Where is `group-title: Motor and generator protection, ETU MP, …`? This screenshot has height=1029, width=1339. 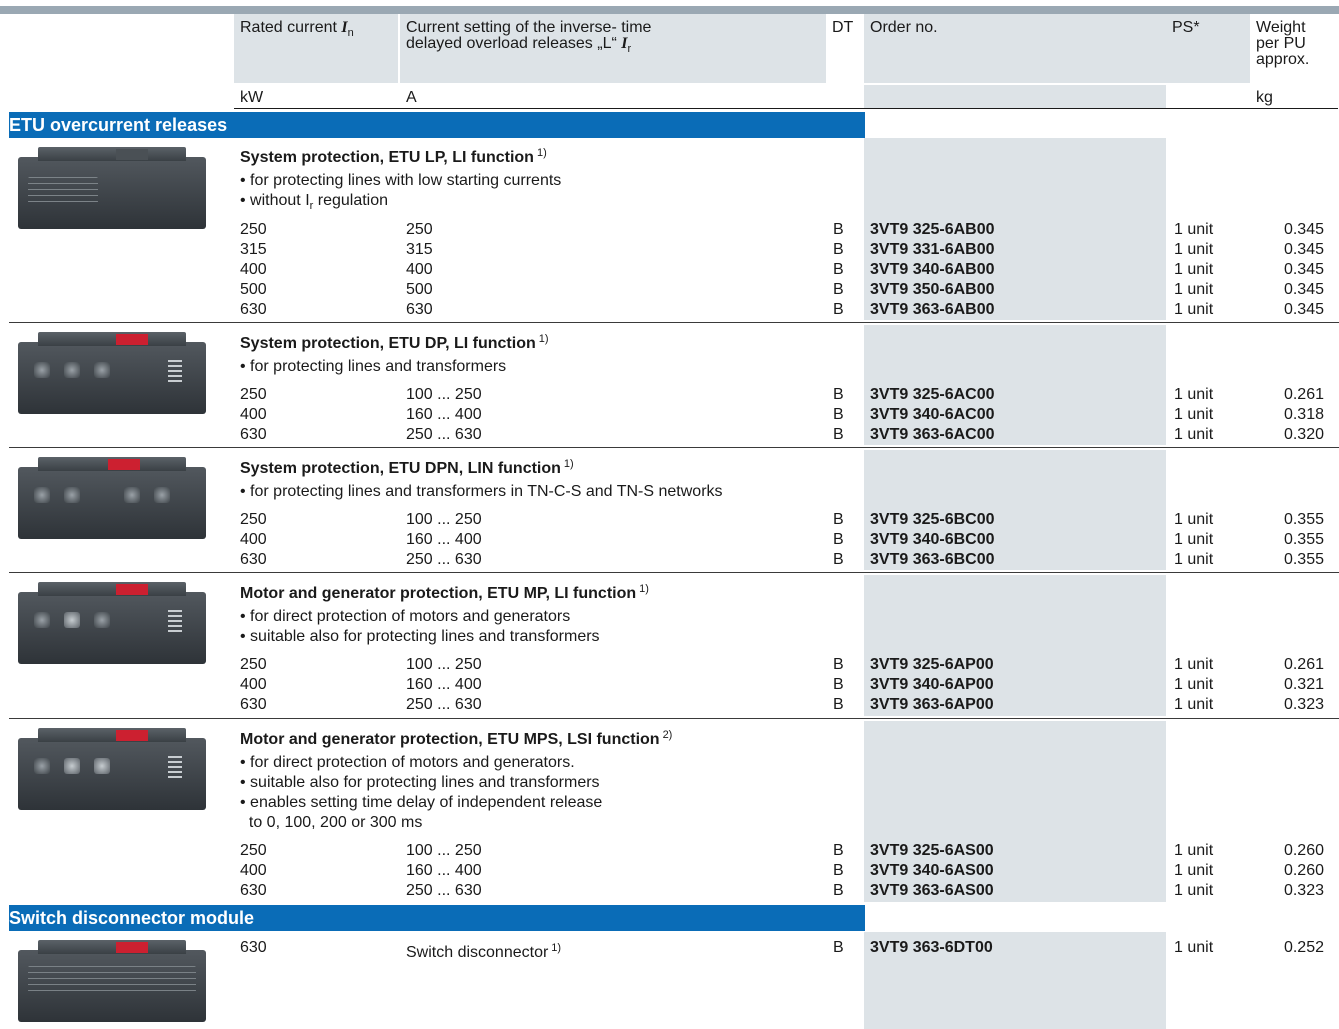 group-title: Motor and generator protection, ETU MP, … is located at coordinates (444, 592).